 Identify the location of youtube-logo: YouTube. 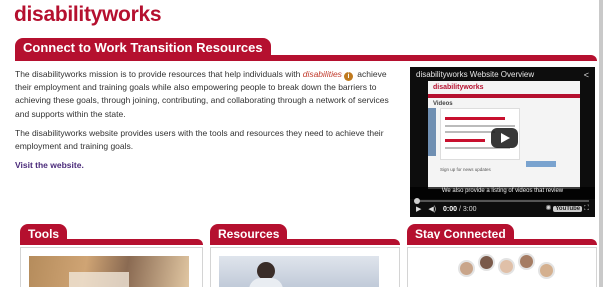
(568, 209).